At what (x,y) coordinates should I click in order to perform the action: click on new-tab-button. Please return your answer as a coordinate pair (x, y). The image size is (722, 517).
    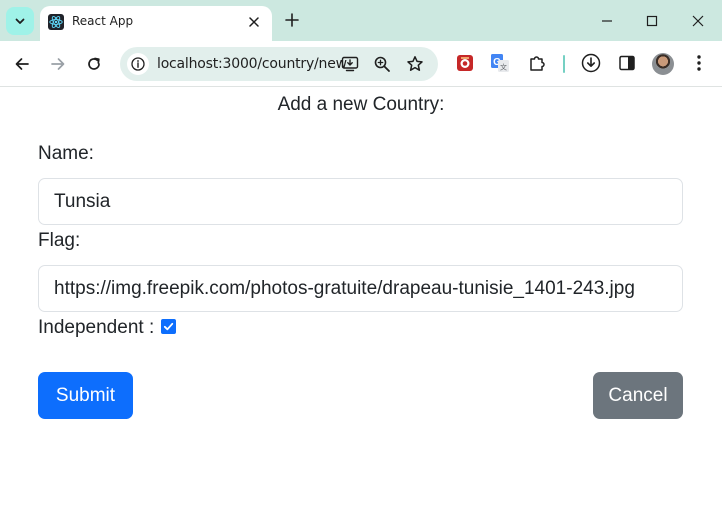
    Looking at the image, I should click on (292, 20).